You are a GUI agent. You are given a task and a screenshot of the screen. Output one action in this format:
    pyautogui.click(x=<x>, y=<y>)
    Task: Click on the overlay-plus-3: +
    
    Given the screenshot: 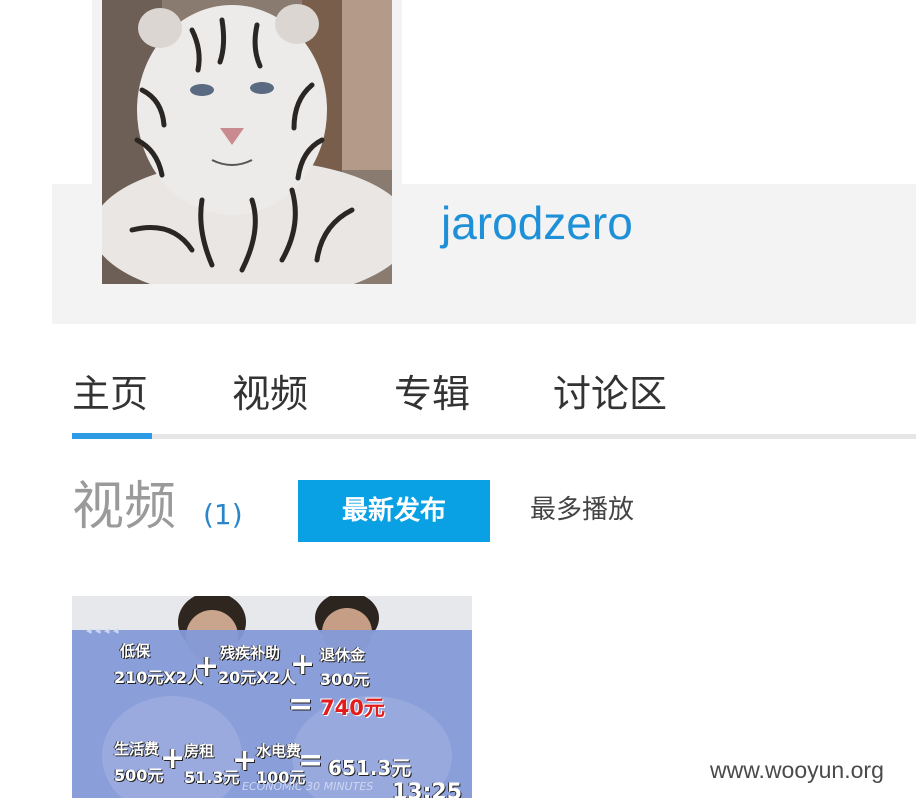 What is the action you would take?
    pyautogui.click(x=173, y=758)
    